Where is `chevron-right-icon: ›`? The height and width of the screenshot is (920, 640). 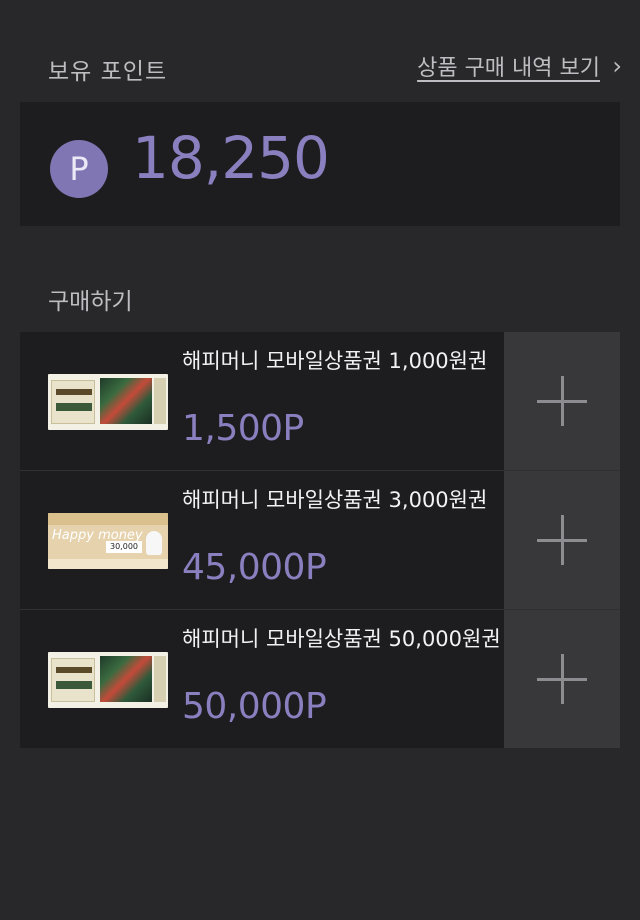
chevron-right-icon: › is located at coordinates (617, 66).